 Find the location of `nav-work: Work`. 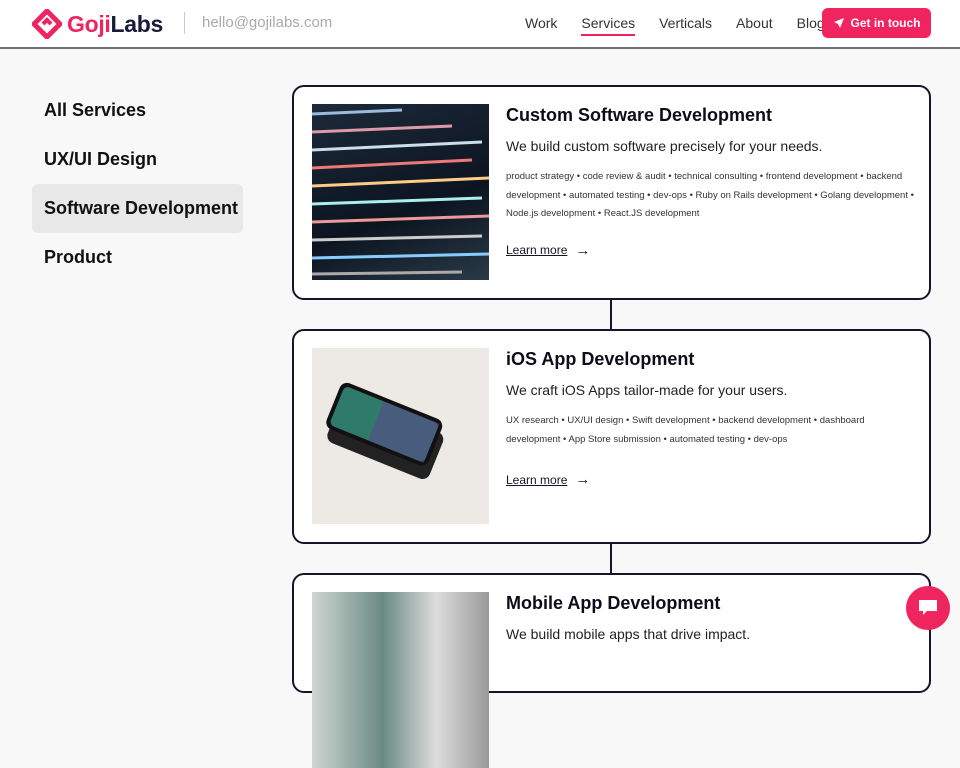

nav-work: Work is located at coordinates (541, 23).